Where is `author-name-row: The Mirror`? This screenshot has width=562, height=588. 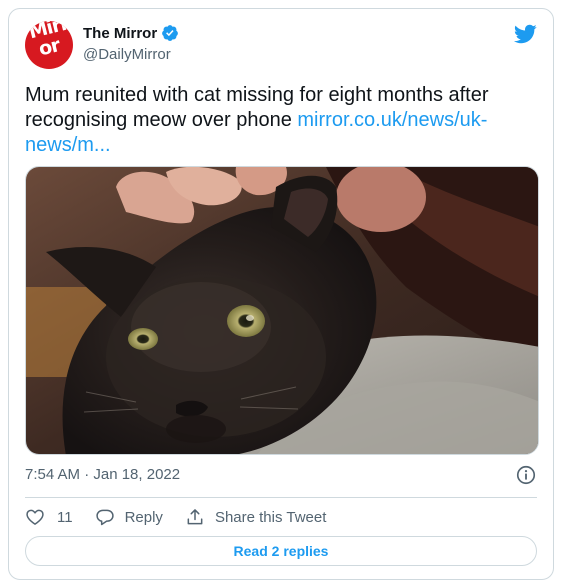
author-name-row: The Mirror is located at coordinates (131, 33).